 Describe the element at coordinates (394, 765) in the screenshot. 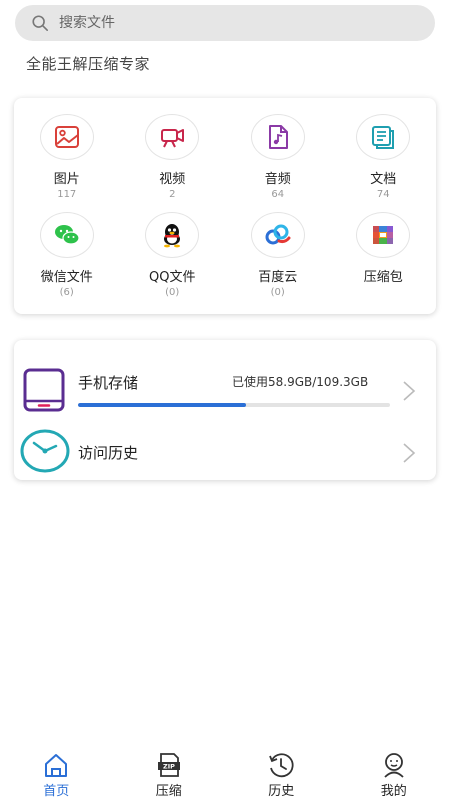

I see `profile-icon` at that location.